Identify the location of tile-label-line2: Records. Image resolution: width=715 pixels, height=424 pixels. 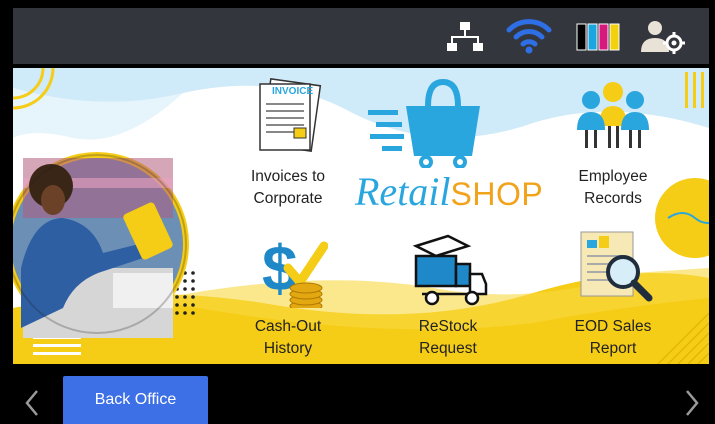
(613, 198).